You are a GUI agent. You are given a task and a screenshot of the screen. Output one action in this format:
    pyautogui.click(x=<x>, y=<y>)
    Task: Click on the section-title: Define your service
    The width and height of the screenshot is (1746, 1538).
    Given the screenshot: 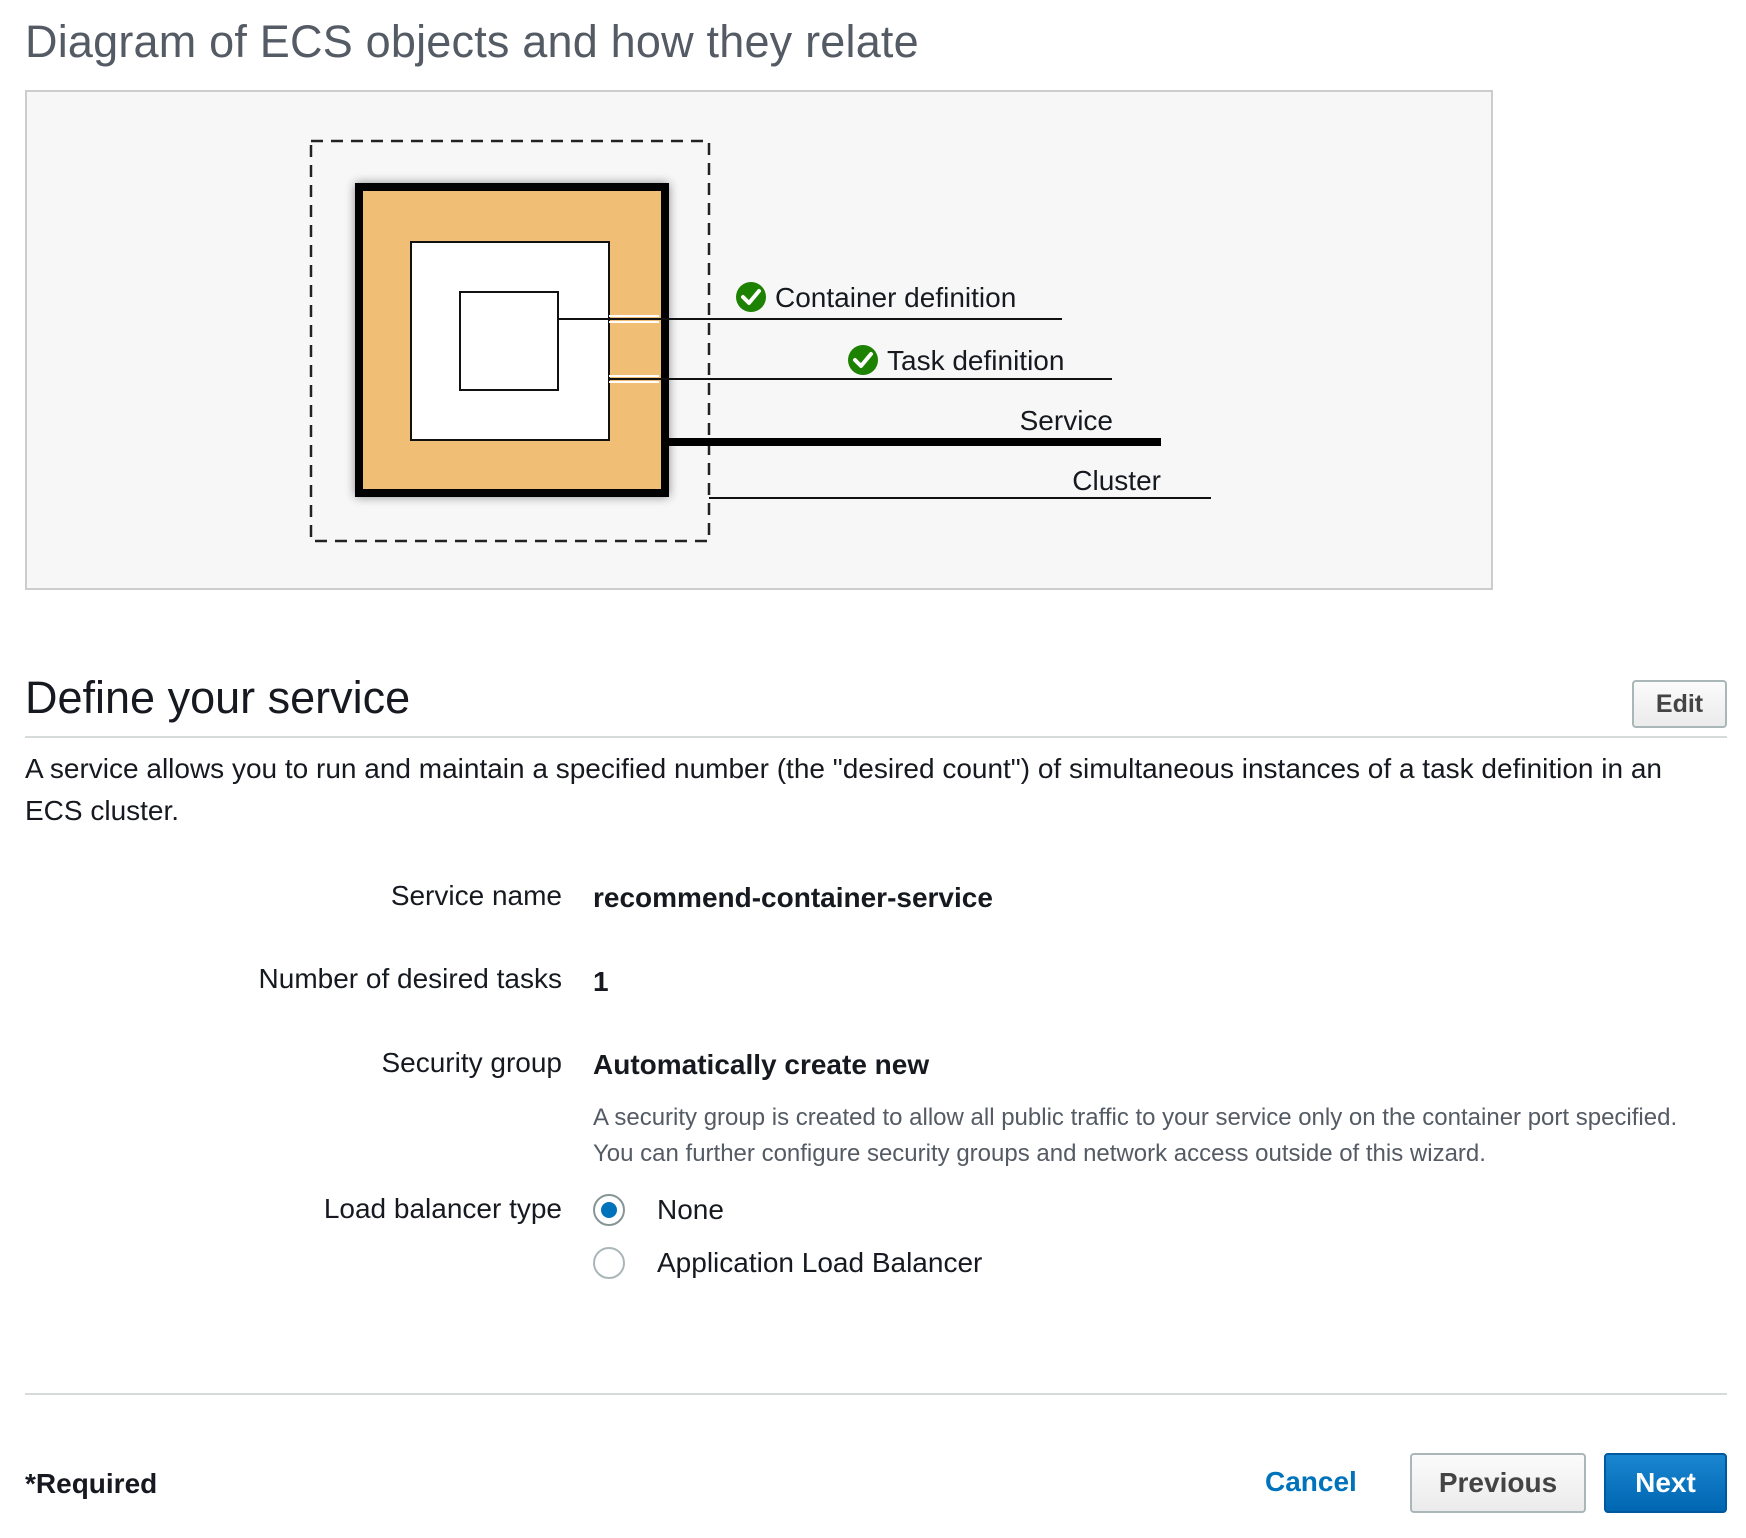 What is the action you would take?
    pyautogui.click(x=218, y=697)
    